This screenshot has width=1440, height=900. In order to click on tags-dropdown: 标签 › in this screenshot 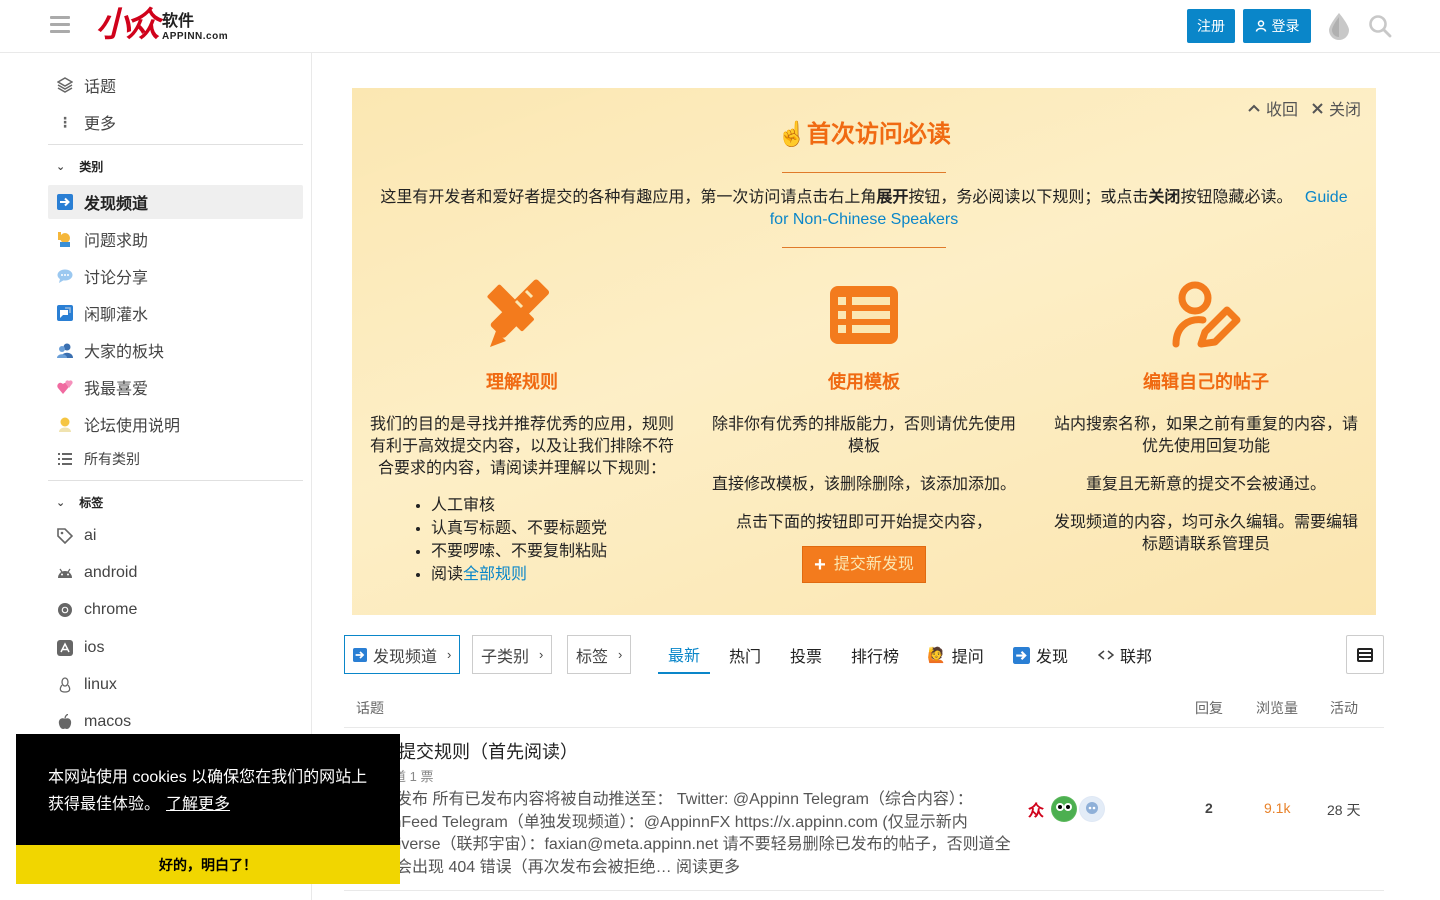, I will do `click(599, 654)`.